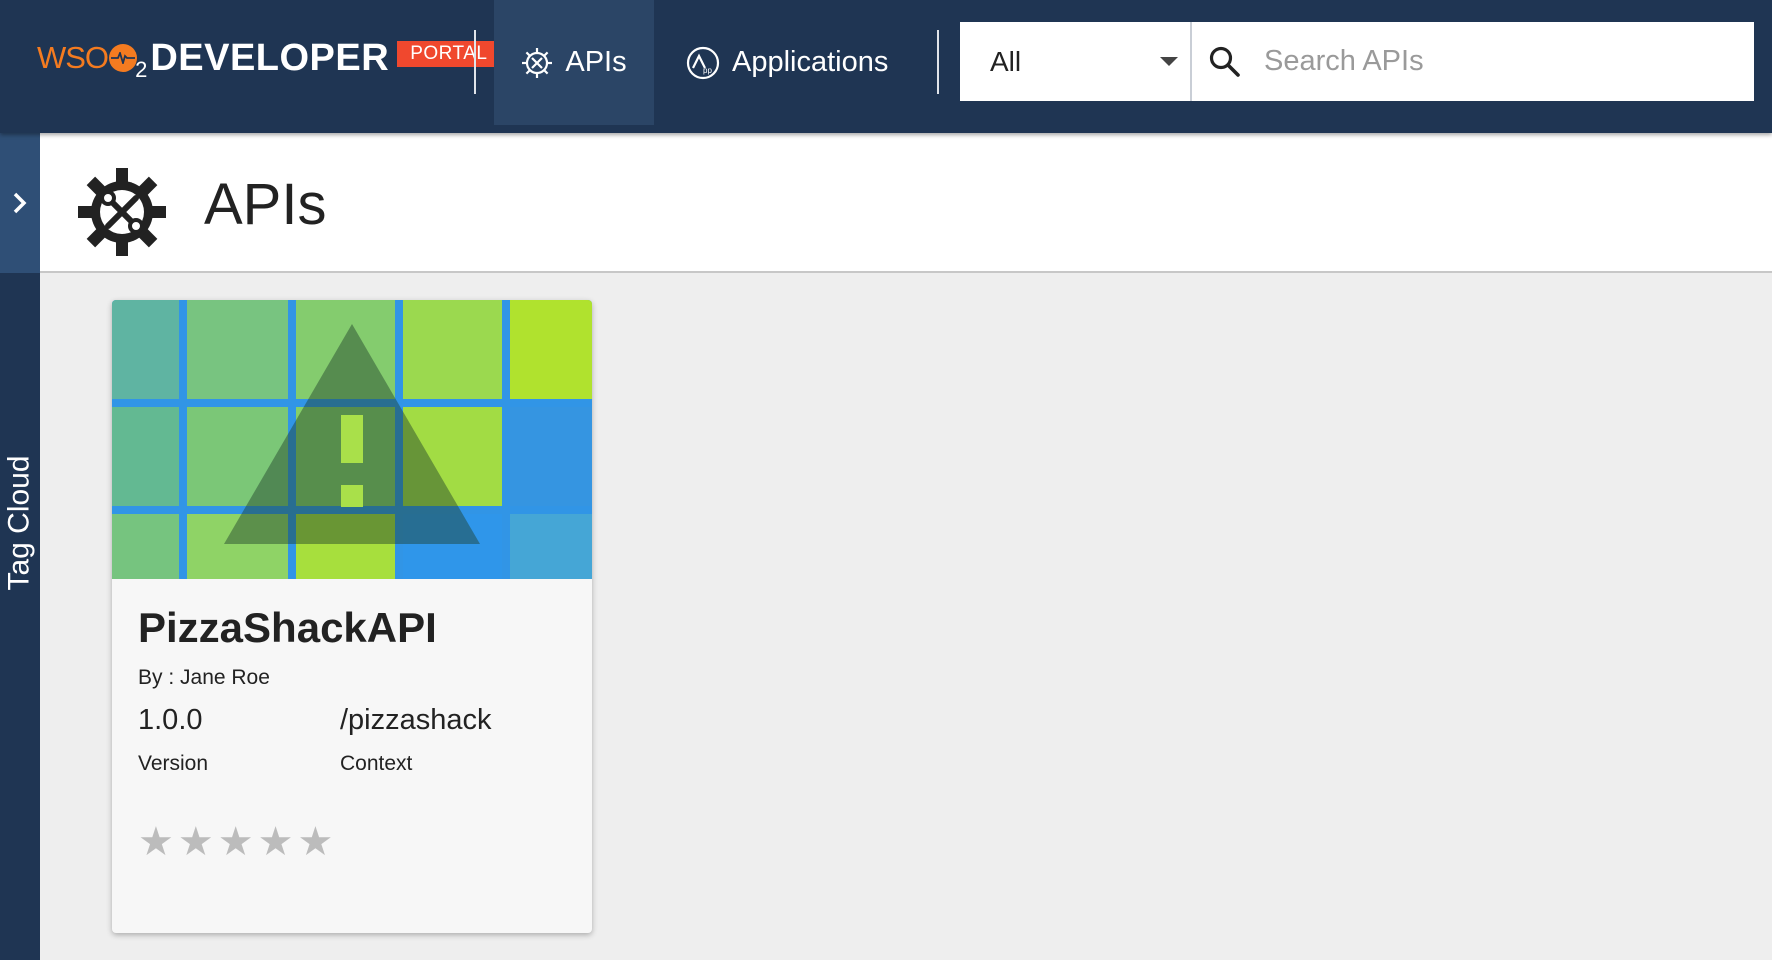  I want to click on chevron-right-icon, so click(20, 203).